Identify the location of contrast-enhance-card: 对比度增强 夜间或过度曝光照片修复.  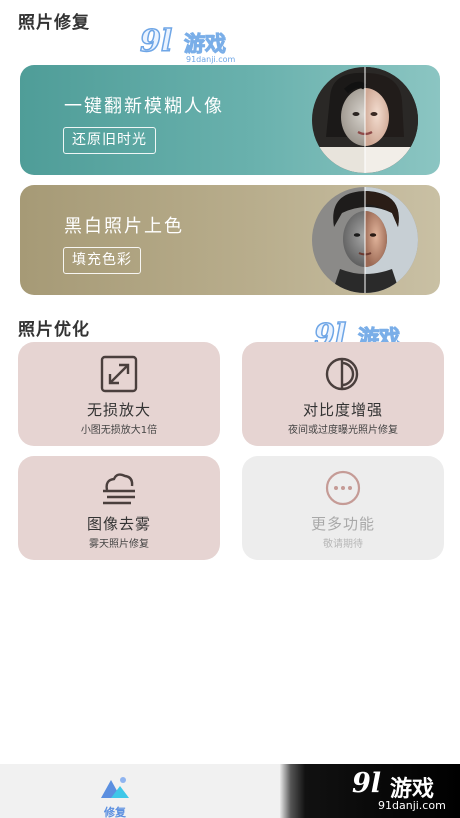
(343, 394).